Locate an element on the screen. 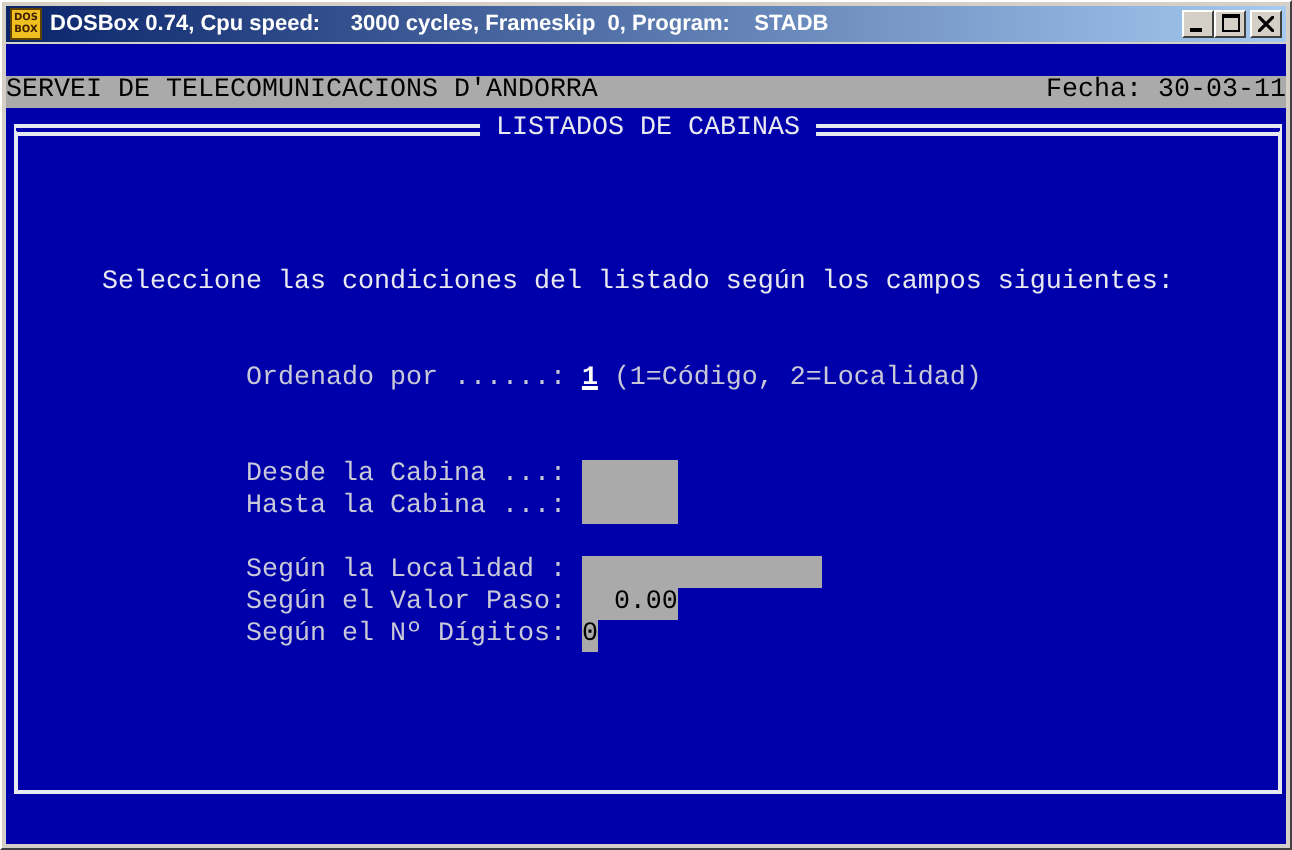 The width and height of the screenshot is (1292, 850). maximize-icon is located at coordinates (1230, 23).